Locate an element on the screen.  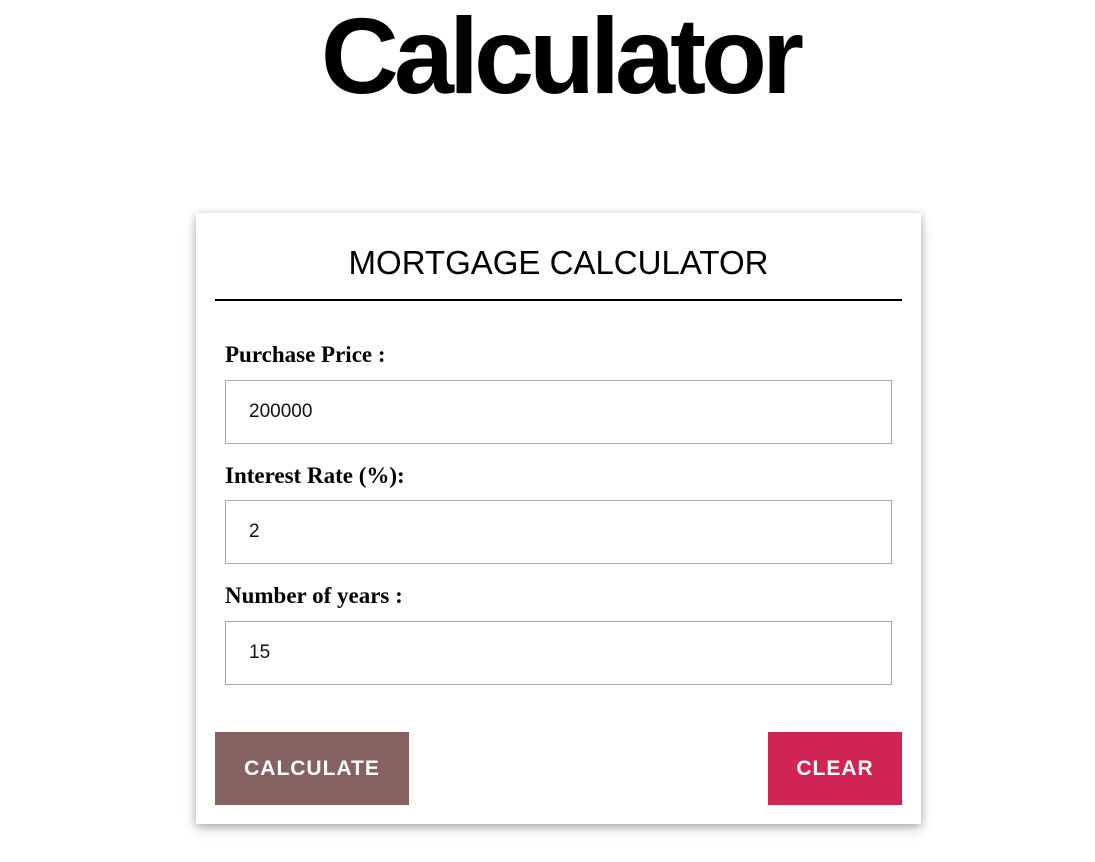
card-title: MORTGAGE CALCULATOR is located at coordinates (558, 262).